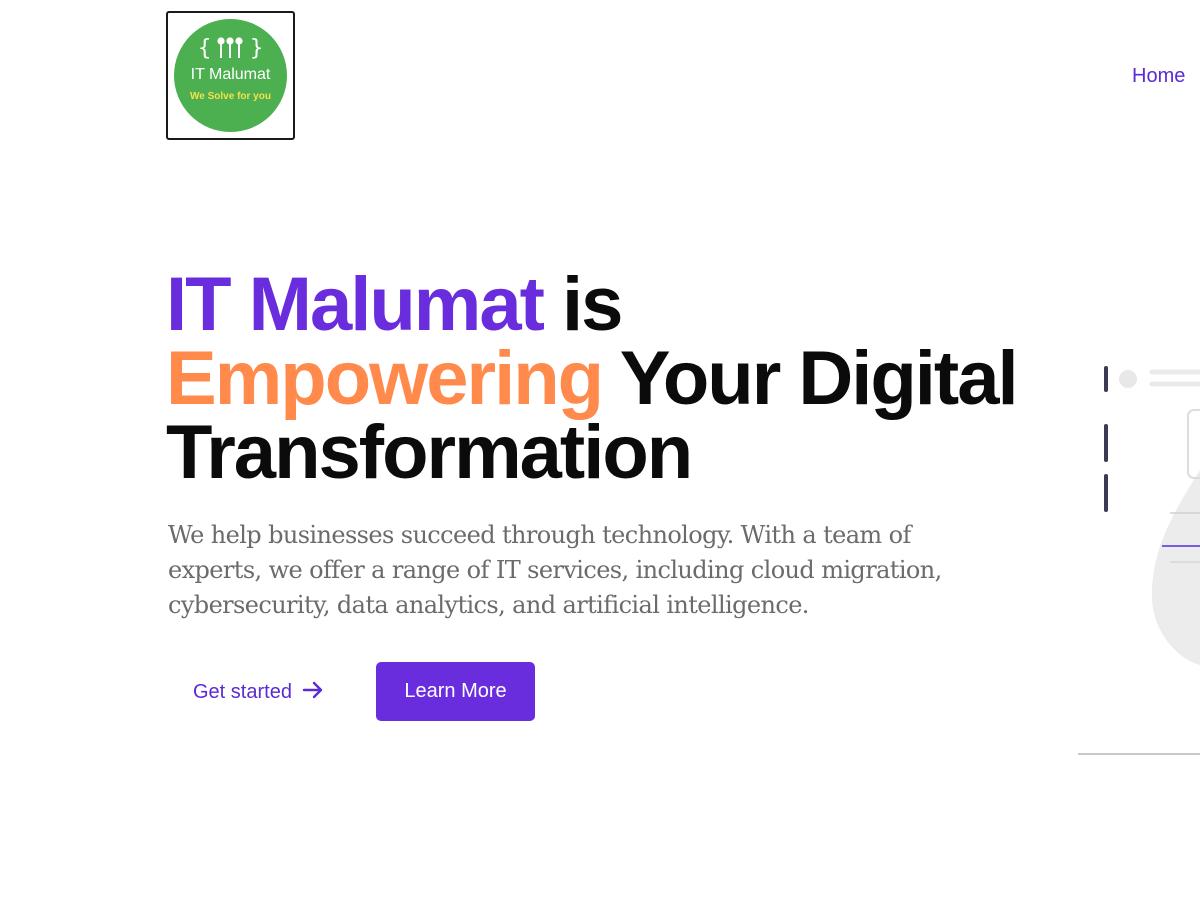 Image resolution: width=1200 pixels, height=900 pixels. Describe the element at coordinates (455, 691) in the screenshot. I see `learn-more-button: Learn More` at that location.